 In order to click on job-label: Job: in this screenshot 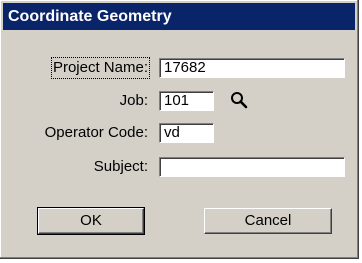, I will do `click(133, 100)`.